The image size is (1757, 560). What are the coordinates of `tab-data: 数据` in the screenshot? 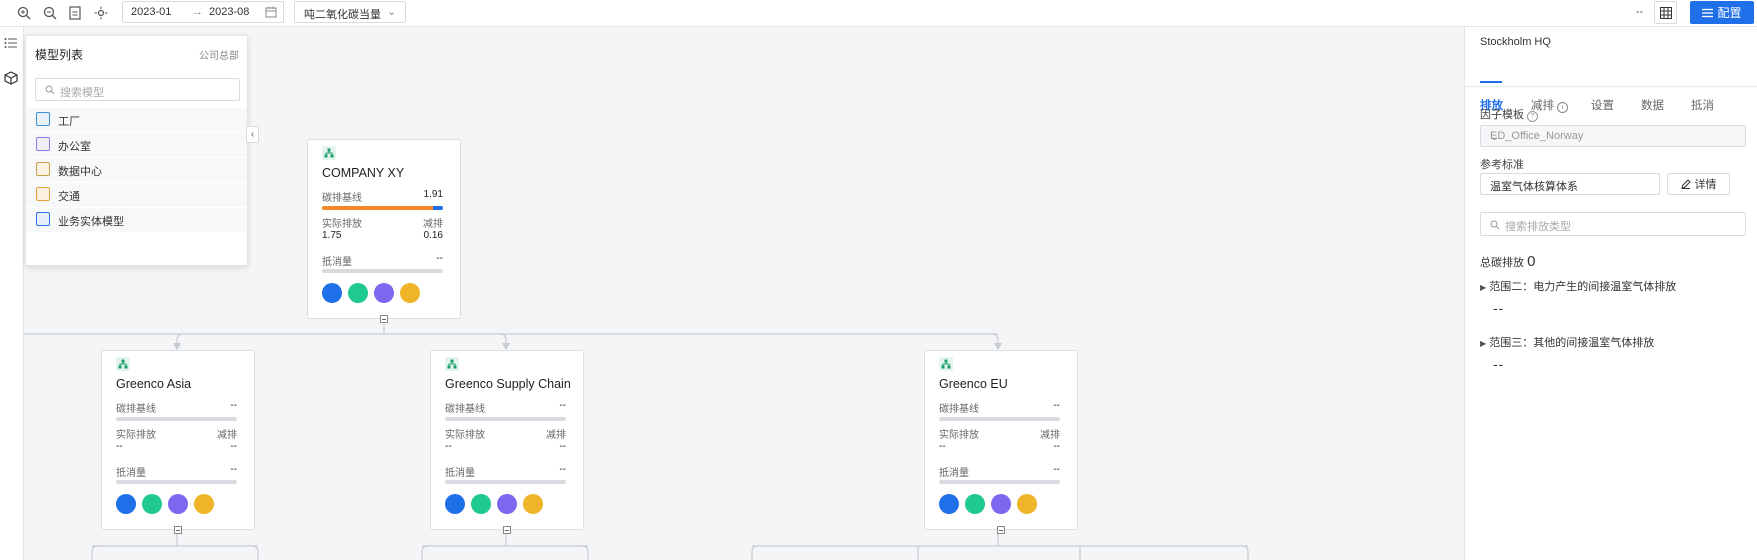 It's located at (1652, 105).